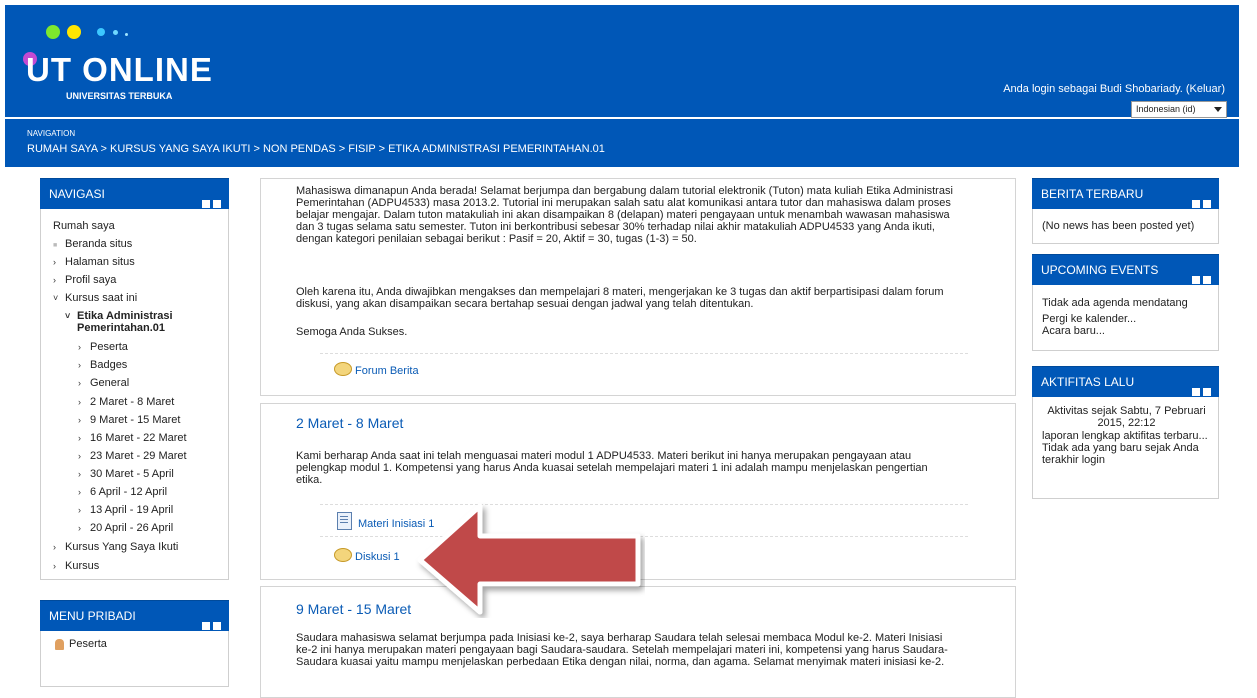 The width and height of the screenshot is (1257, 698). I want to click on nav-item: › Halaman situs, so click(94, 262).